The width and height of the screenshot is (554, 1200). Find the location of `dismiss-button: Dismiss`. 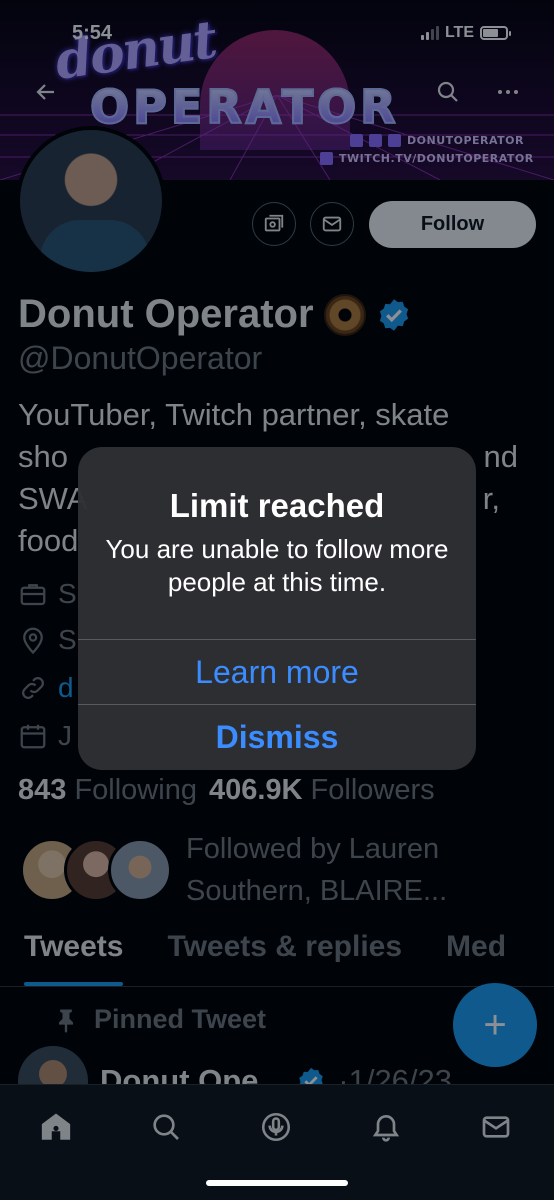

dismiss-button: Dismiss is located at coordinates (277, 737).